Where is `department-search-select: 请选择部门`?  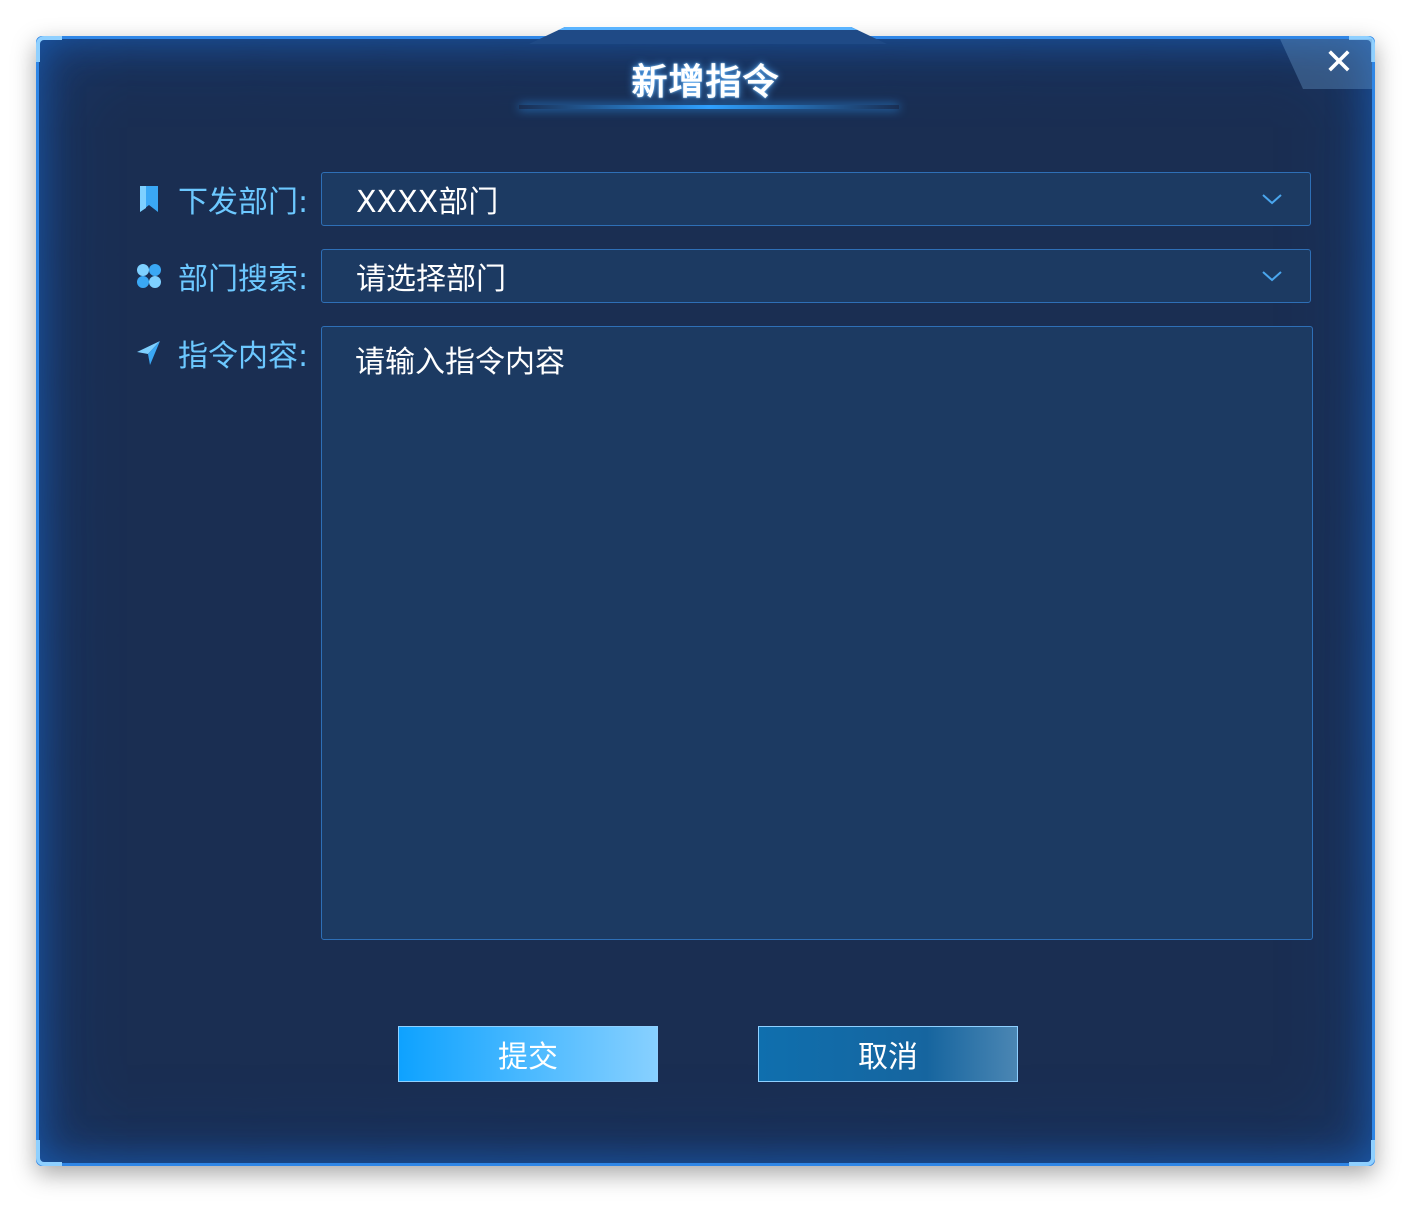 department-search-select: 请选择部门 is located at coordinates (816, 276).